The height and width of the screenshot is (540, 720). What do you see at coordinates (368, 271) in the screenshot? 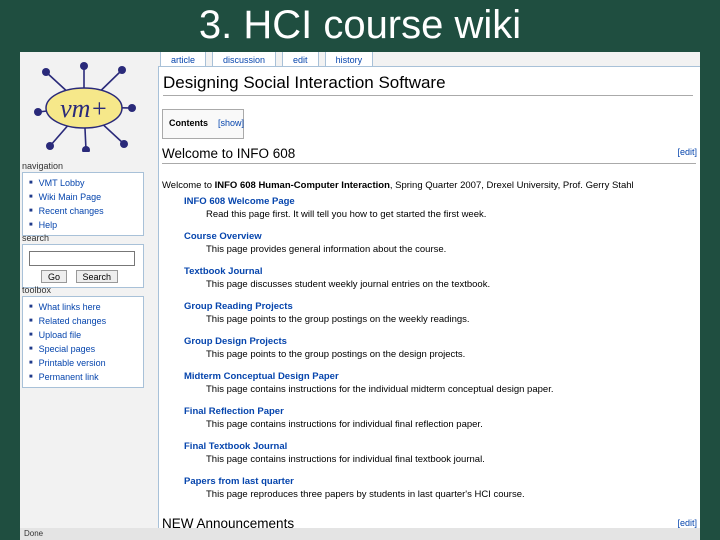
I see `link-textbook-journal: Textbook Journal` at bounding box center [368, 271].